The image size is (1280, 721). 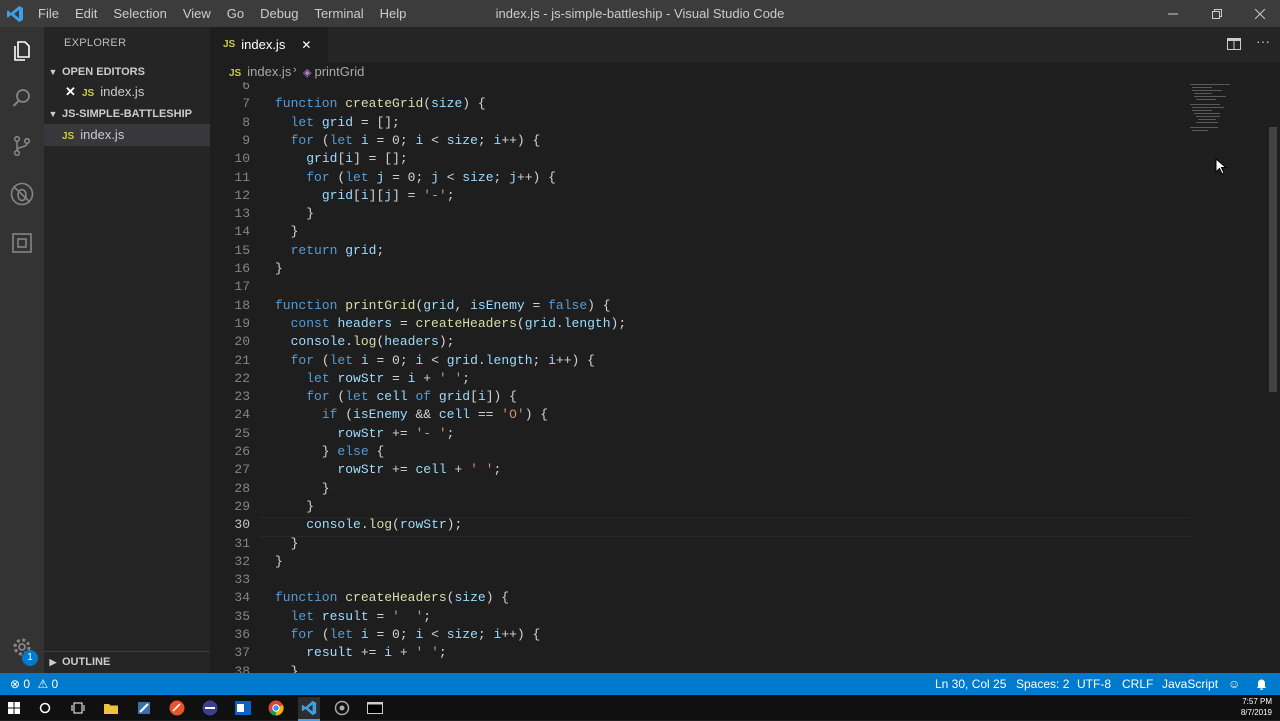 What do you see at coordinates (1273, 259) in the screenshot?
I see `scrollbar-thumb` at bounding box center [1273, 259].